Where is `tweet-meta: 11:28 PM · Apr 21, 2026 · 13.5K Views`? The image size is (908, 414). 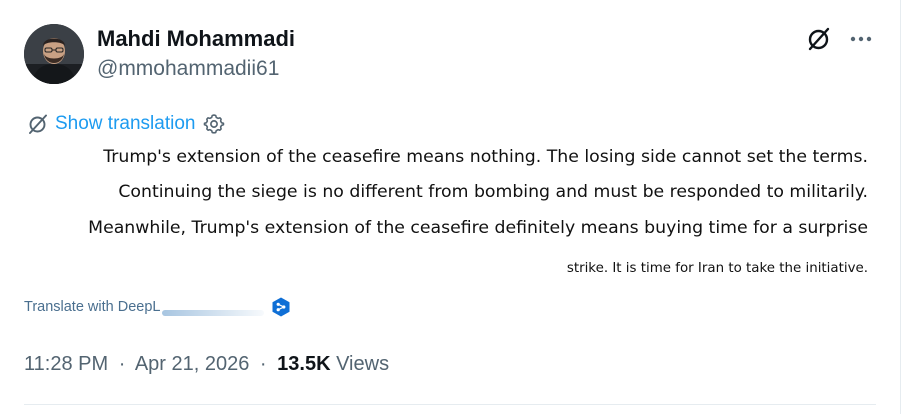 tweet-meta: 11:28 PM · Apr 21, 2026 · 13.5K Views is located at coordinates (206, 364).